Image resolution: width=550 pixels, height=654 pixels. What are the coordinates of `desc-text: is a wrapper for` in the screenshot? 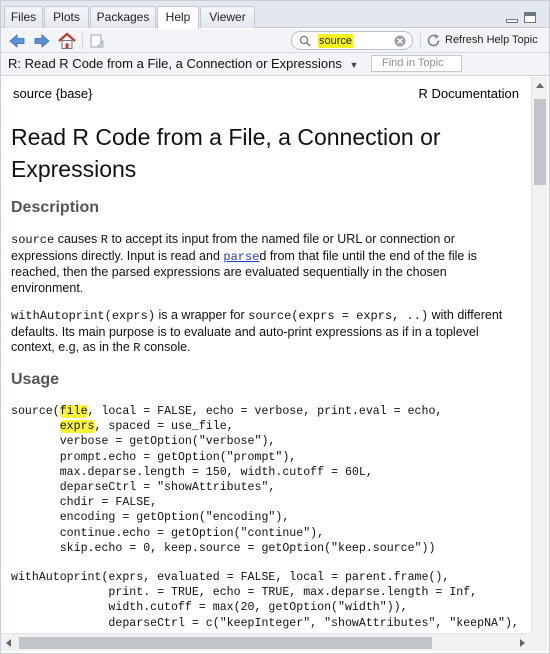 It's located at (202, 315).